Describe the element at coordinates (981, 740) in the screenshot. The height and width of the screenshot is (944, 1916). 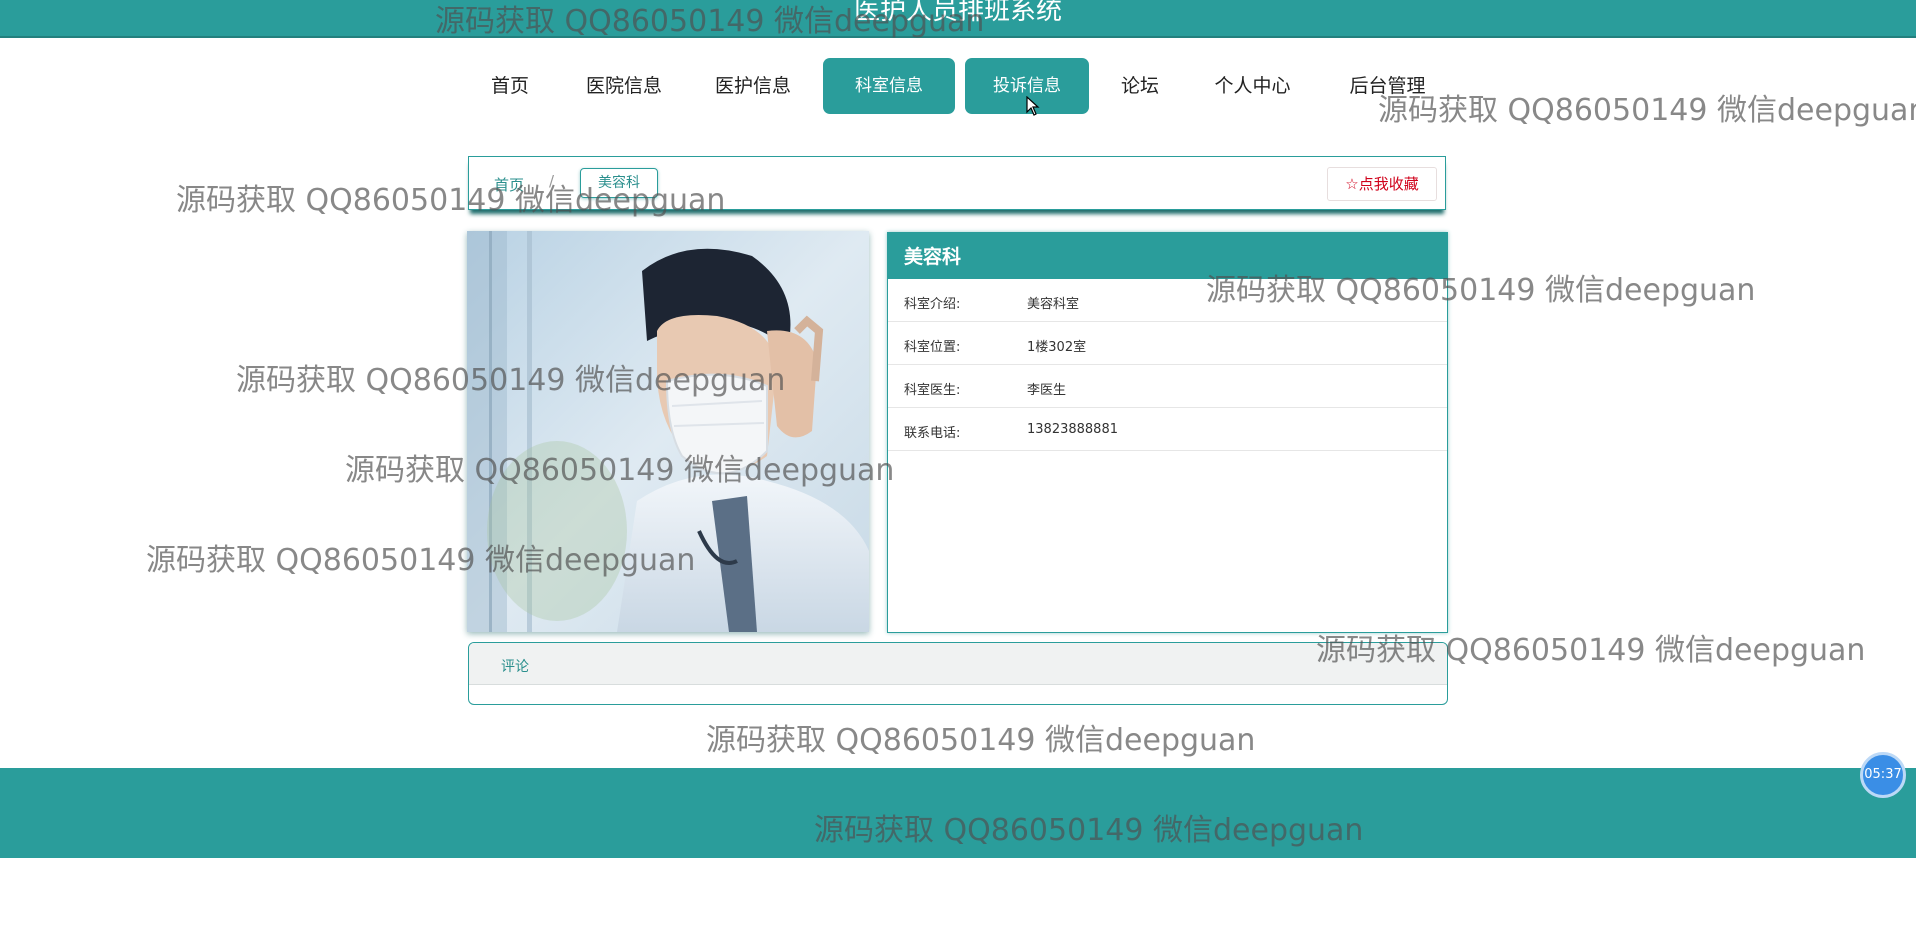
I see `watermark: 源码获取 QQ86050149 微信deepguan` at that location.